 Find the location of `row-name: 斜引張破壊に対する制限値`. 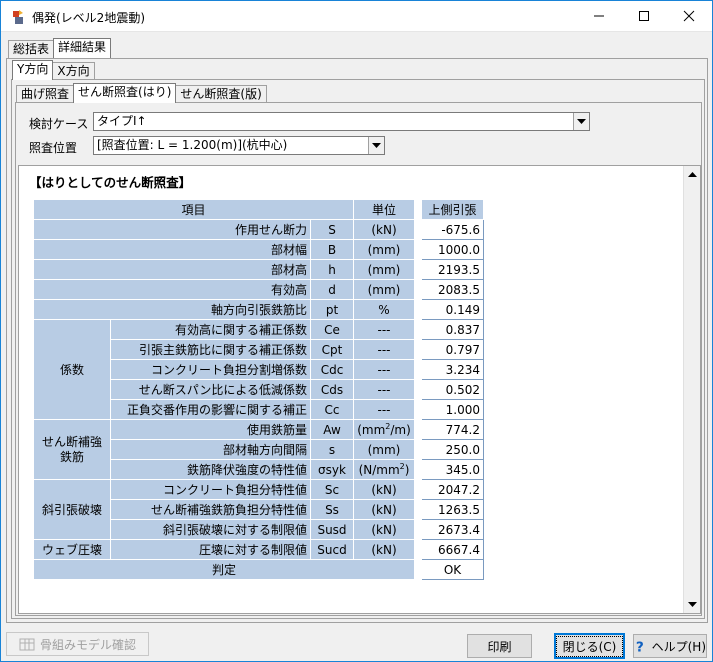

row-name: 斜引張破壊に対する制限値 is located at coordinates (210, 529).